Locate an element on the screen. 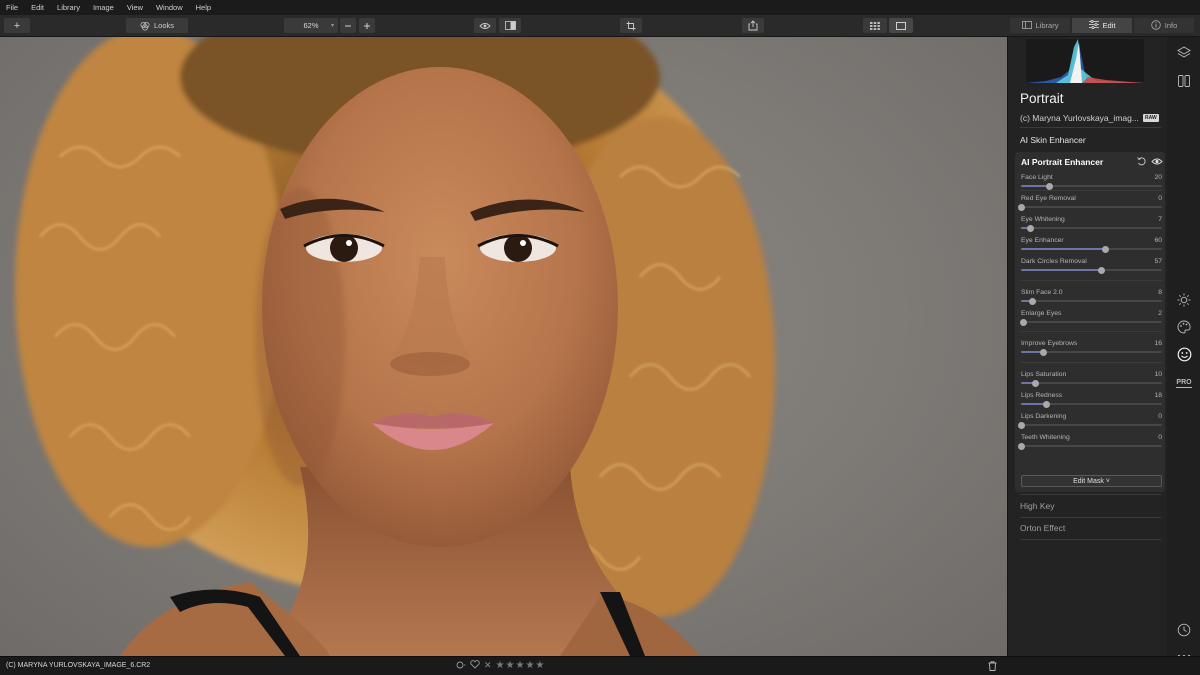  reject-icon: ✕ is located at coordinates (488, 665).